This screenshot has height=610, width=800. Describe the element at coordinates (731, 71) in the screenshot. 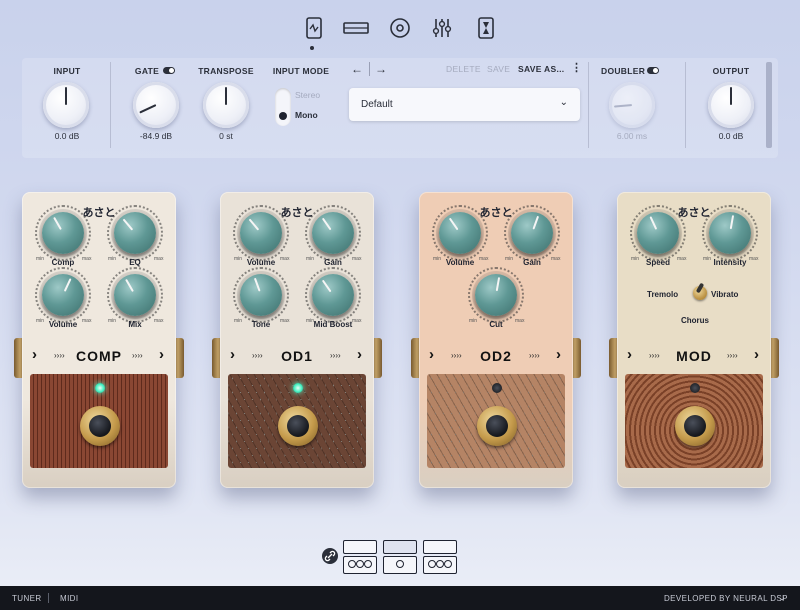

I see `output-label: OUTPUT` at that location.